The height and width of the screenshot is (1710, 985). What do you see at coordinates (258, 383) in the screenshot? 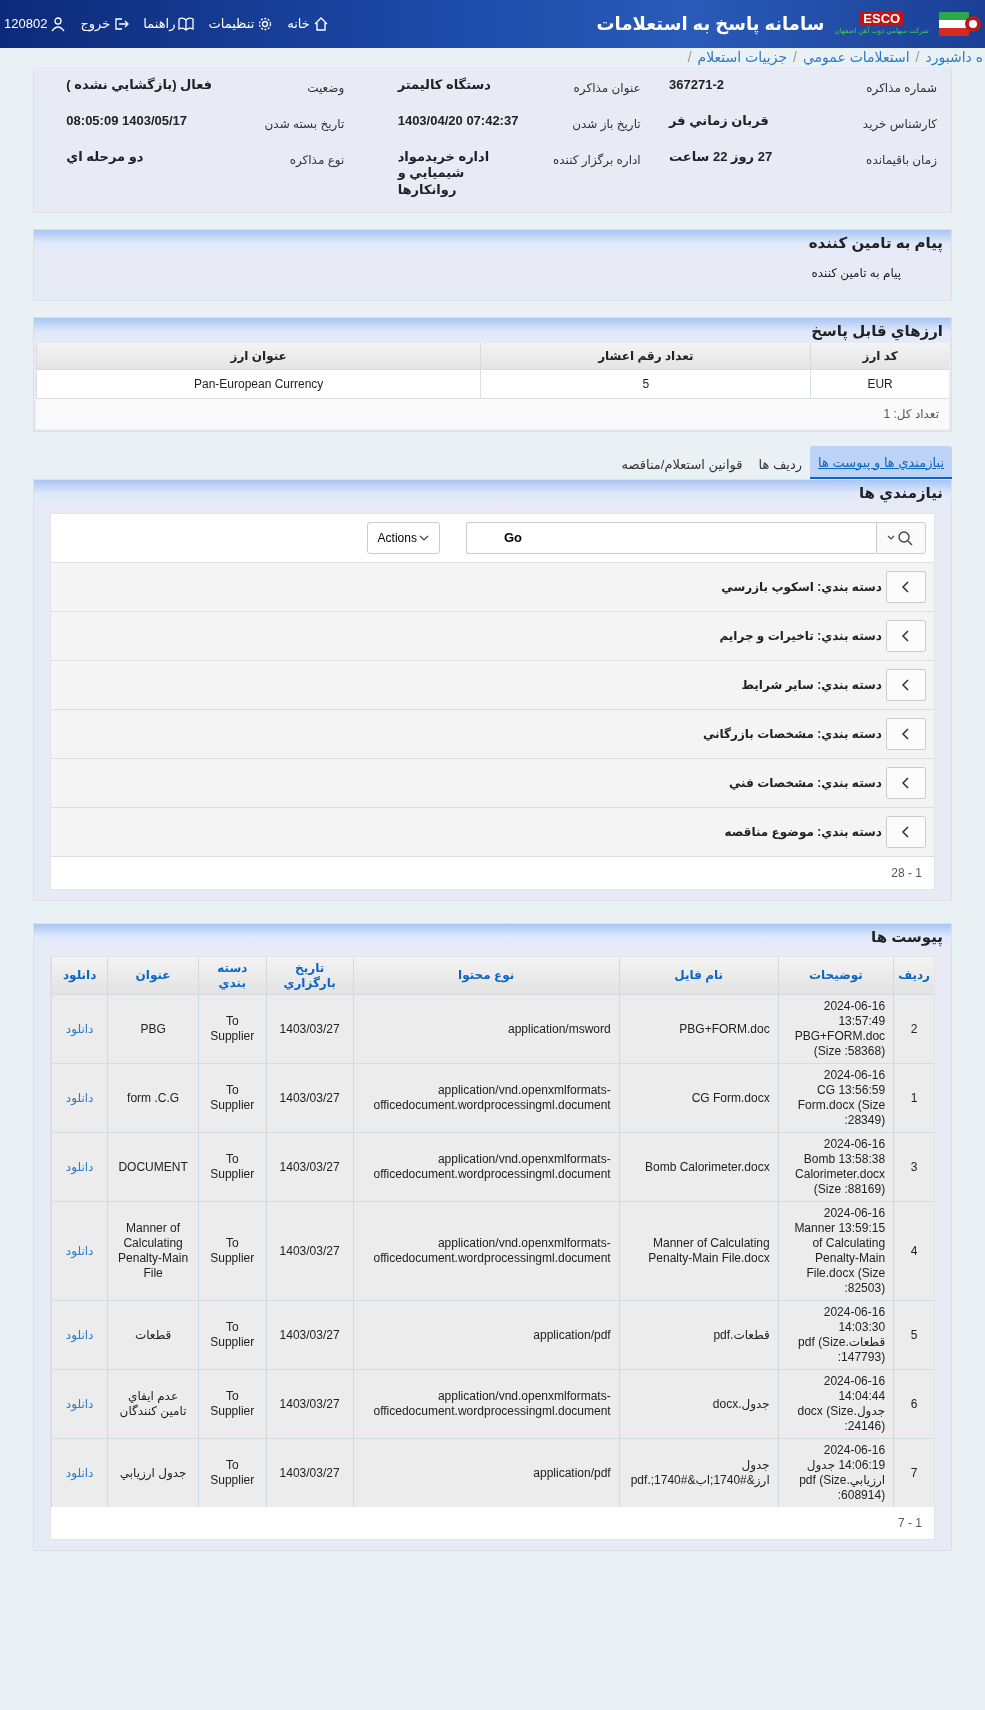
I see `table-cell: Pan-European Currency` at bounding box center [258, 383].